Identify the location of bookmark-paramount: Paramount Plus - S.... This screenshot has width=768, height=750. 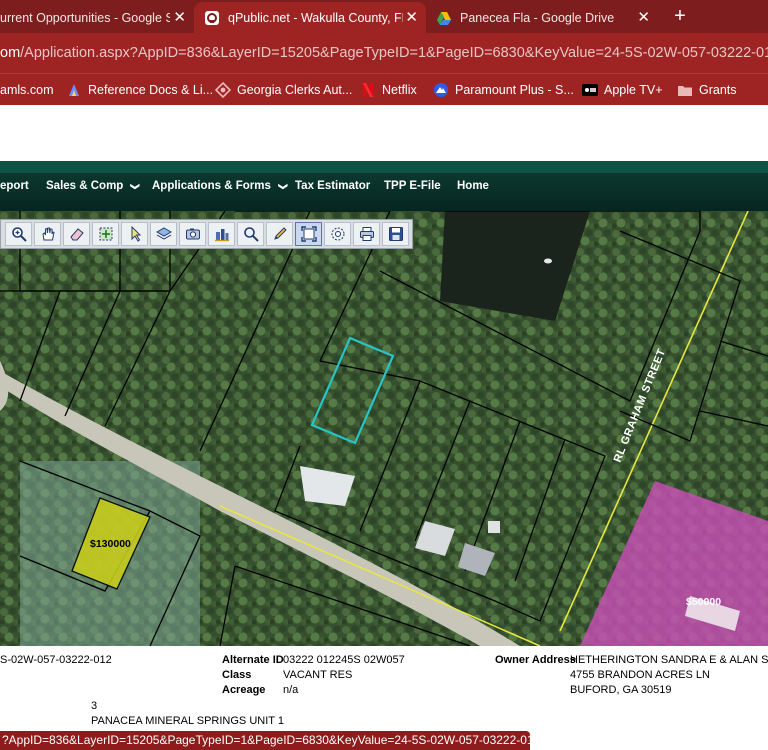
(503, 90).